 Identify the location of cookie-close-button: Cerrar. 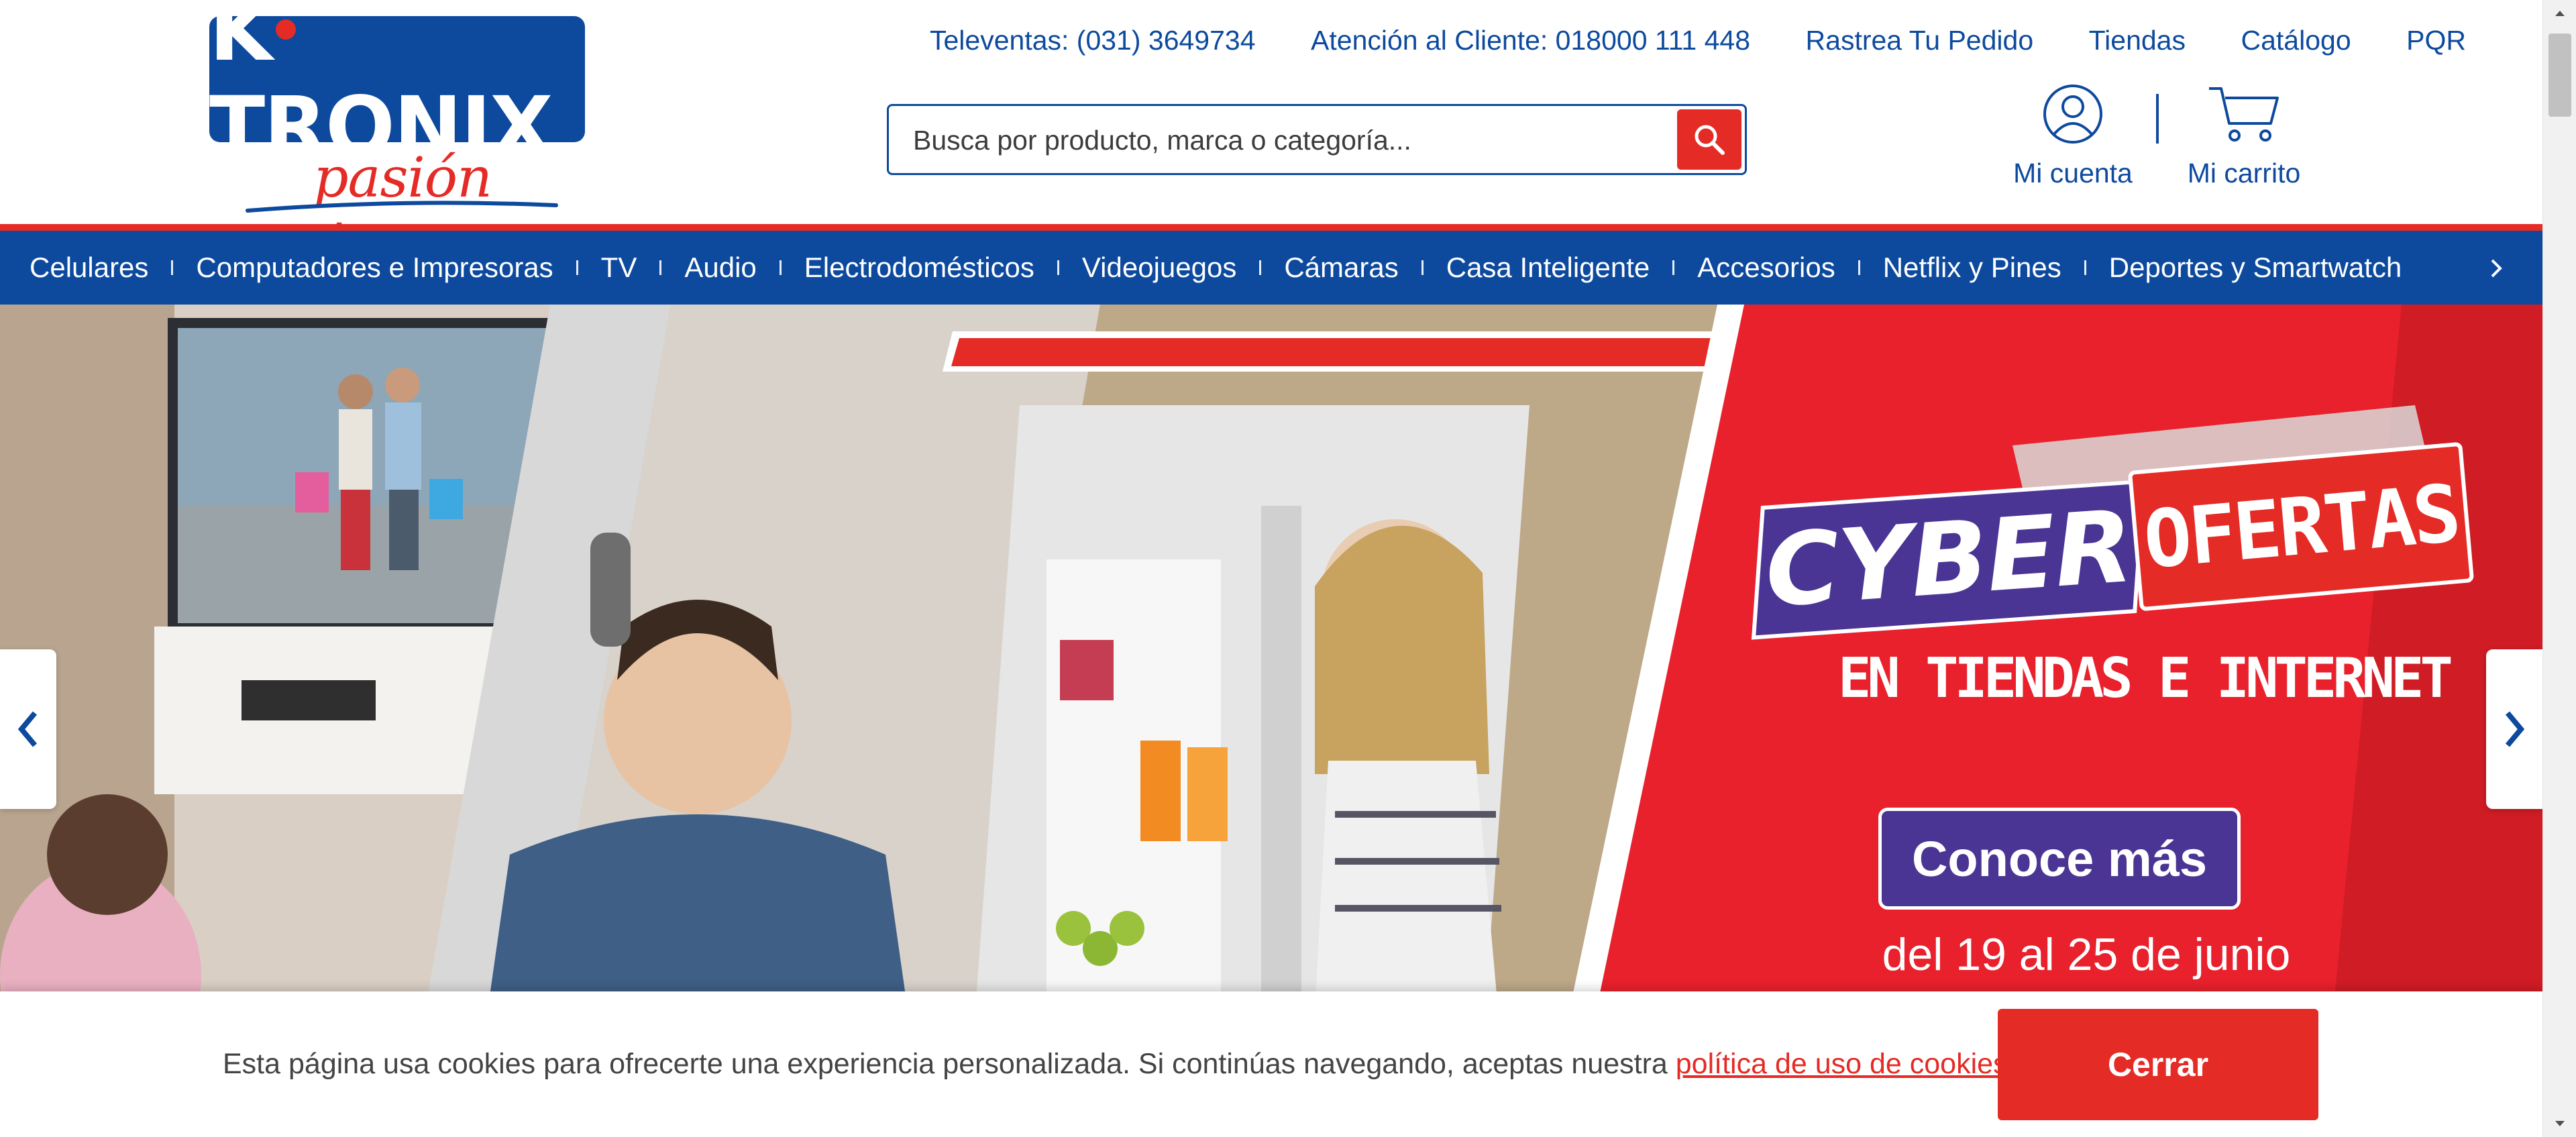
(2158, 1064).